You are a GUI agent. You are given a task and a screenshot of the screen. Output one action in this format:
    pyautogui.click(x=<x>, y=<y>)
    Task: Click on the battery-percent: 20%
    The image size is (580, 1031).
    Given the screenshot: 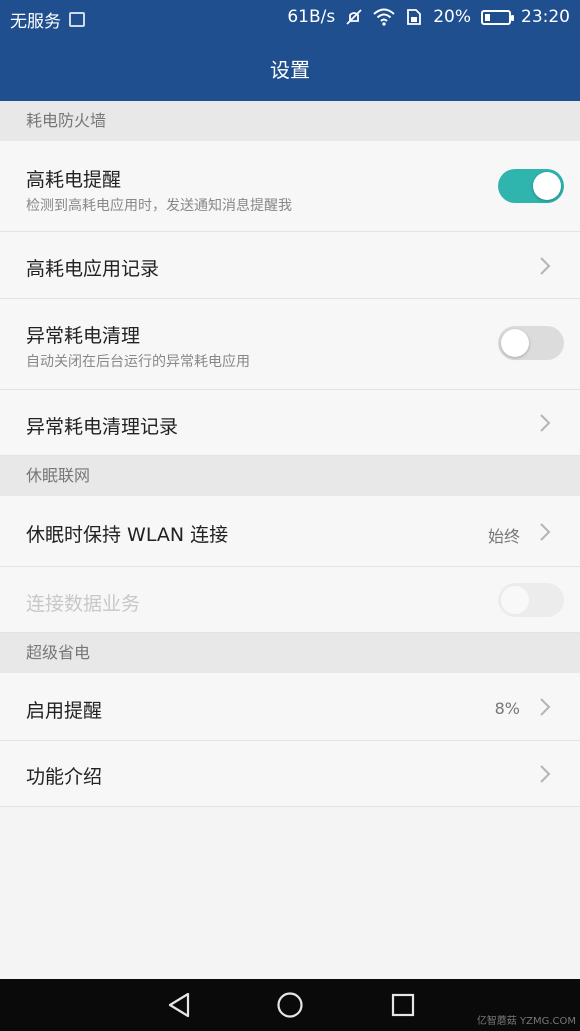 What is the action you would take?
    pyautogui.click(x=452, y=17)
    